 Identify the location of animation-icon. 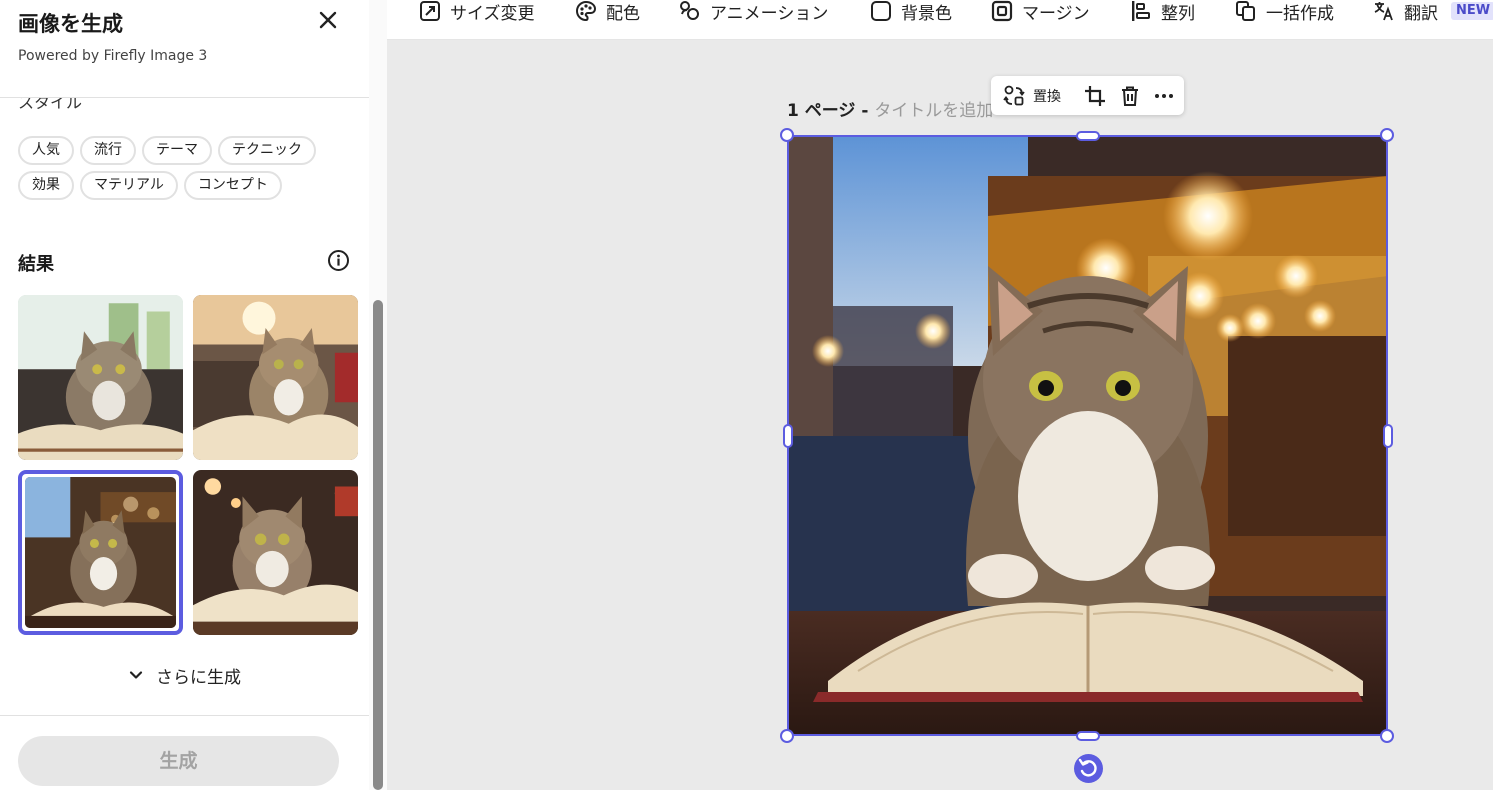
(689, 10).